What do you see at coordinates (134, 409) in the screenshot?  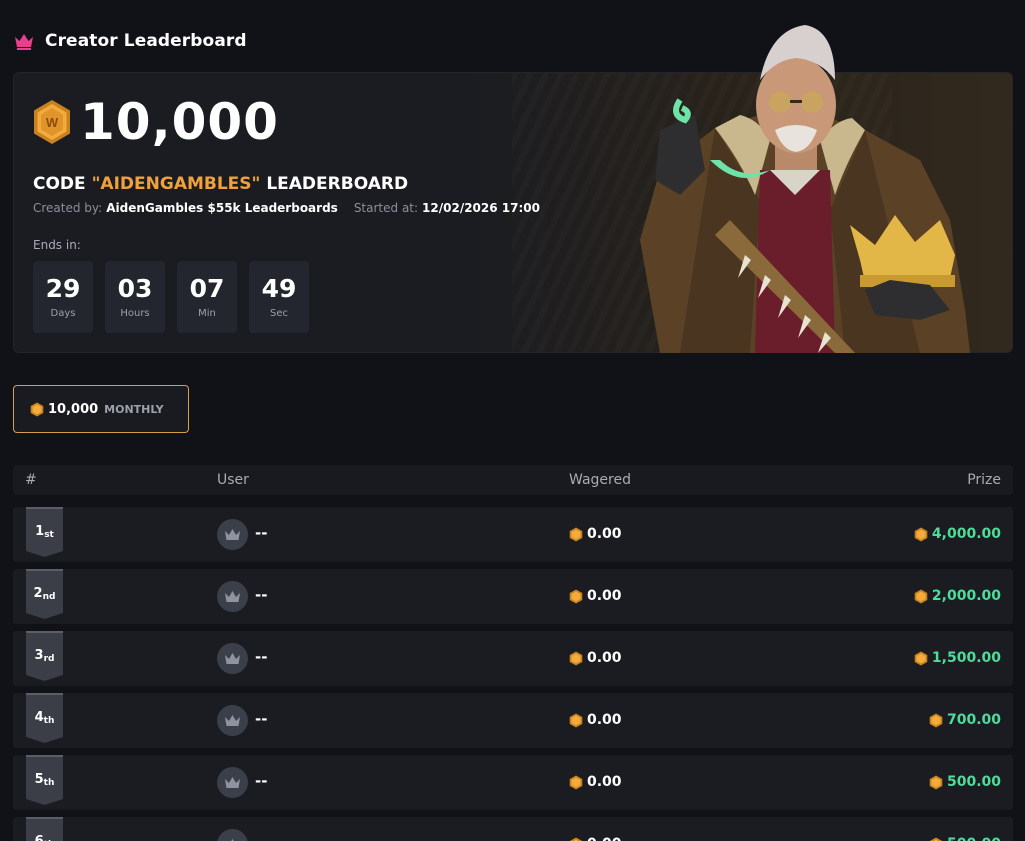 I see `tab-period: MONTHLY` at bounding box center [134, 409].